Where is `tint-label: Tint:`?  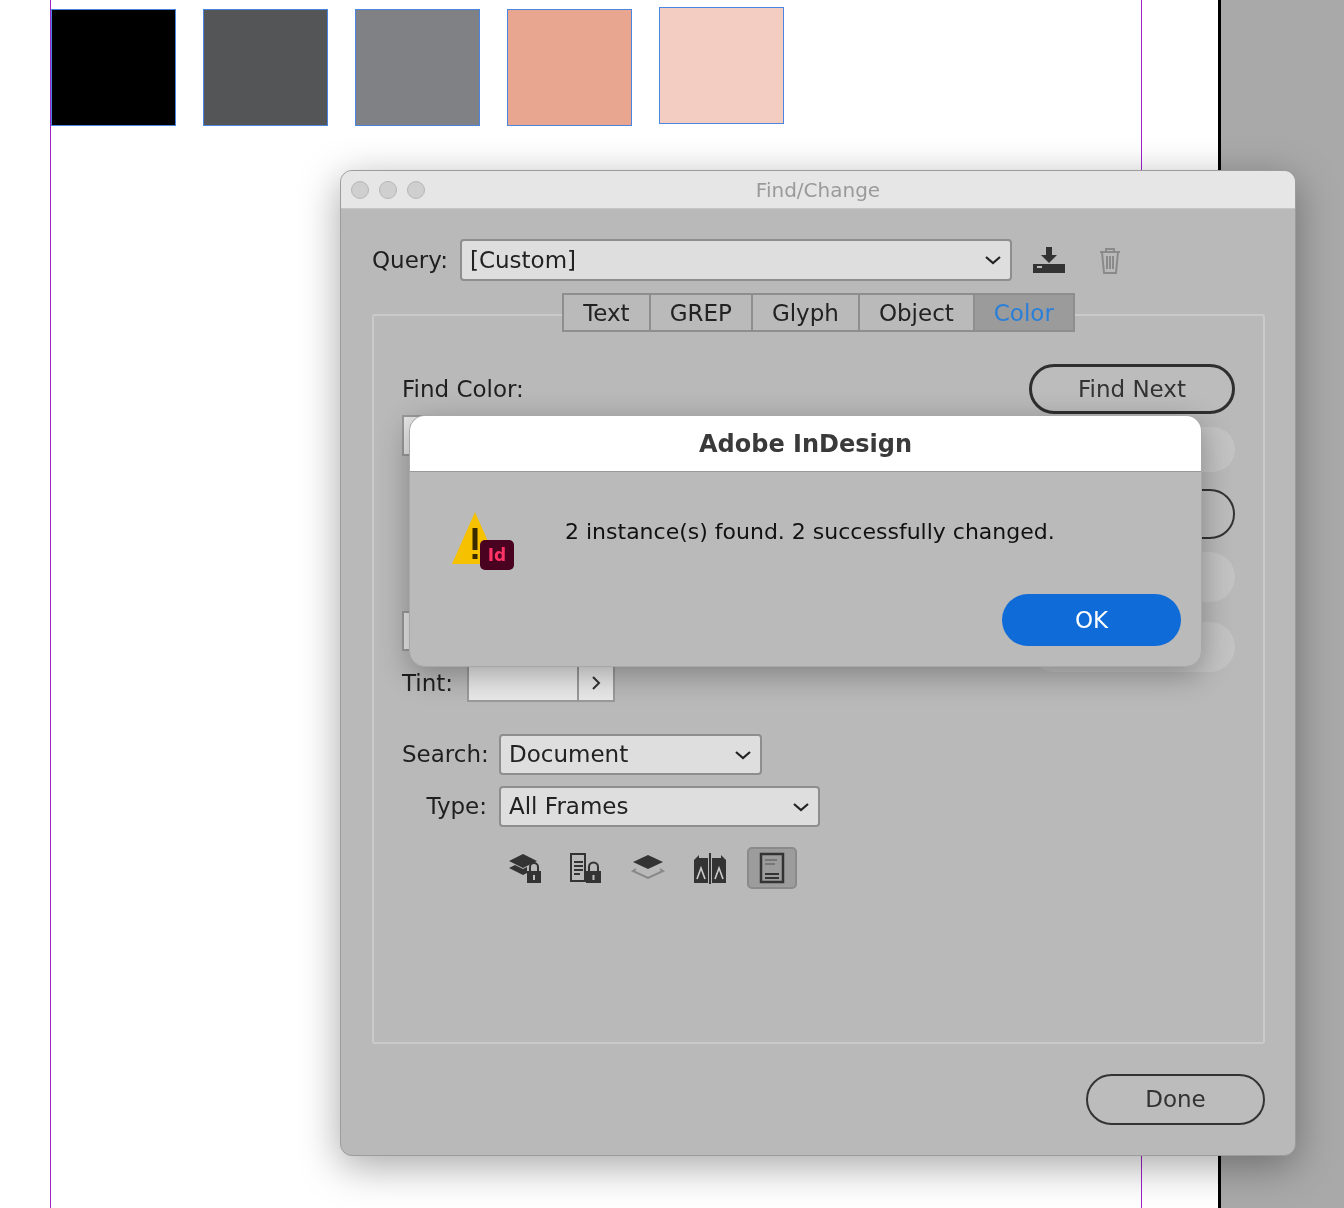
tint-label: Tint: is located at coordinates (428, 683).